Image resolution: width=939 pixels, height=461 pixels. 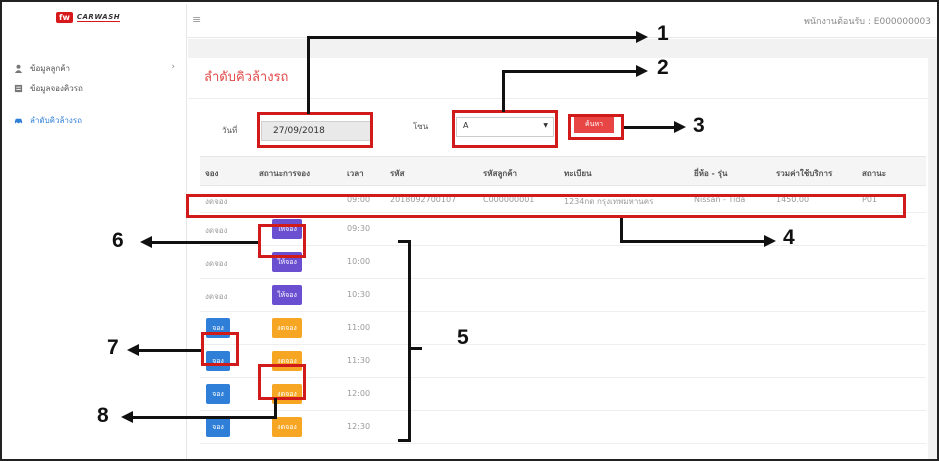 I want to click on divider, so click(x=558, y=98).